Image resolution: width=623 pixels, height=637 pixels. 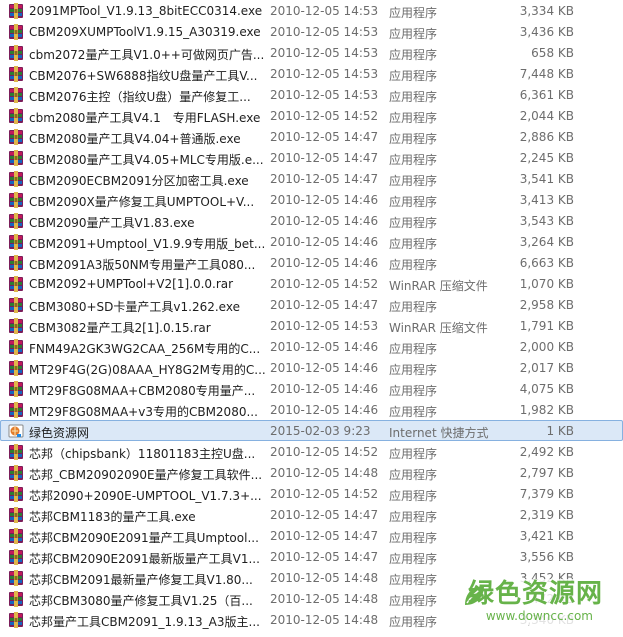 What do you see at coordinates (552, 599) in the screenshot?
I see `file-size: 472 KB` at bounding box center [552, 599].